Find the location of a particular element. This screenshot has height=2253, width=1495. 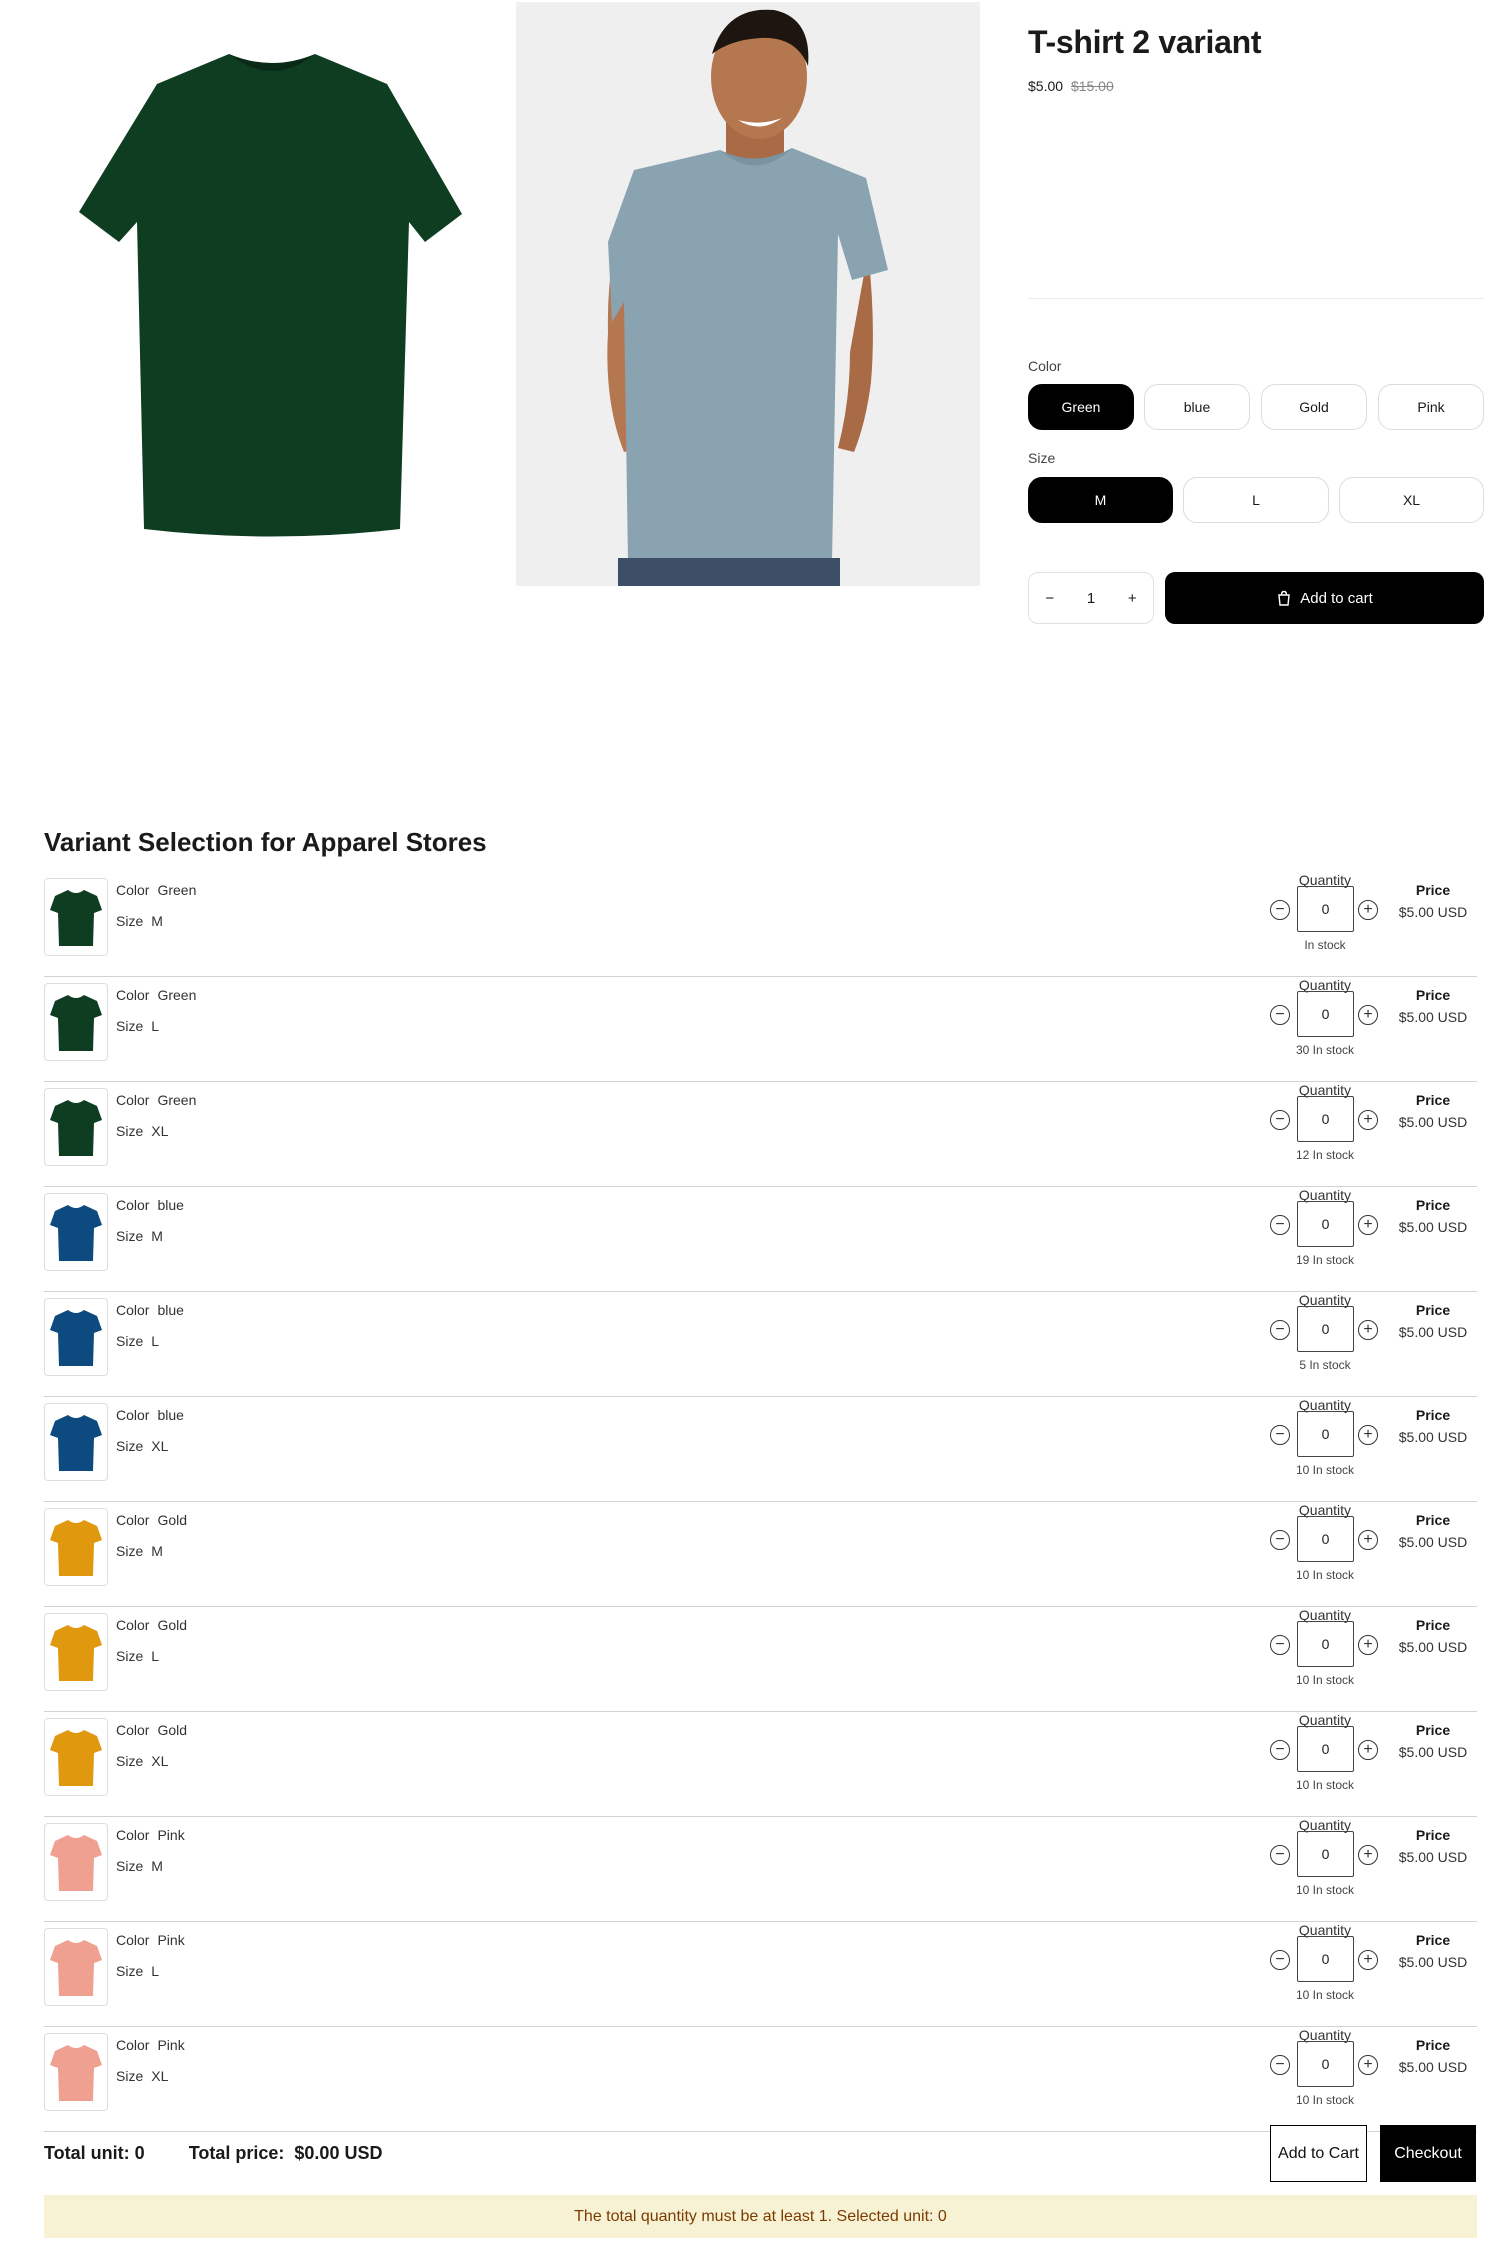

add-to-cart-button: Add to cart is located at coordinates (1324, 598).